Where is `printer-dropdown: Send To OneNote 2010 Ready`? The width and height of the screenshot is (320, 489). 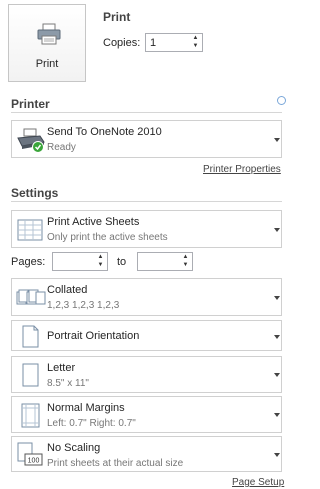 printer-dropdown: Send To OneNote 2010 Ready is located at coordinates (146, 139).